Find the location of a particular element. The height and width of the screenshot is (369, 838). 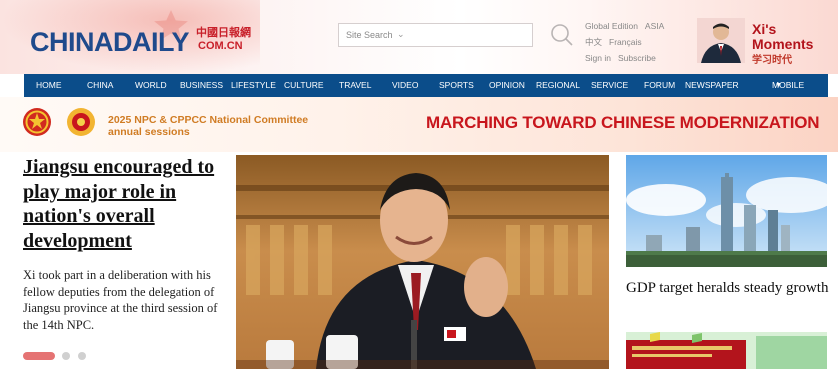

gdp-story-photo is located at coordinates (726, 211).